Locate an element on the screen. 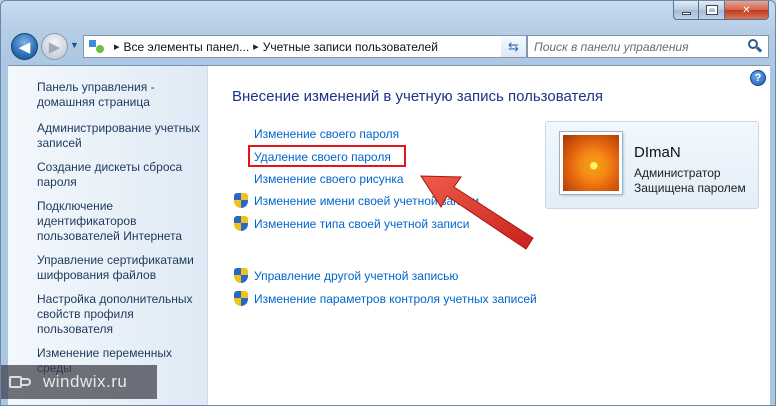 This screenshot has width=776, height=406. arrow-left-icon: ◀ is located at coordinates (24, 47).